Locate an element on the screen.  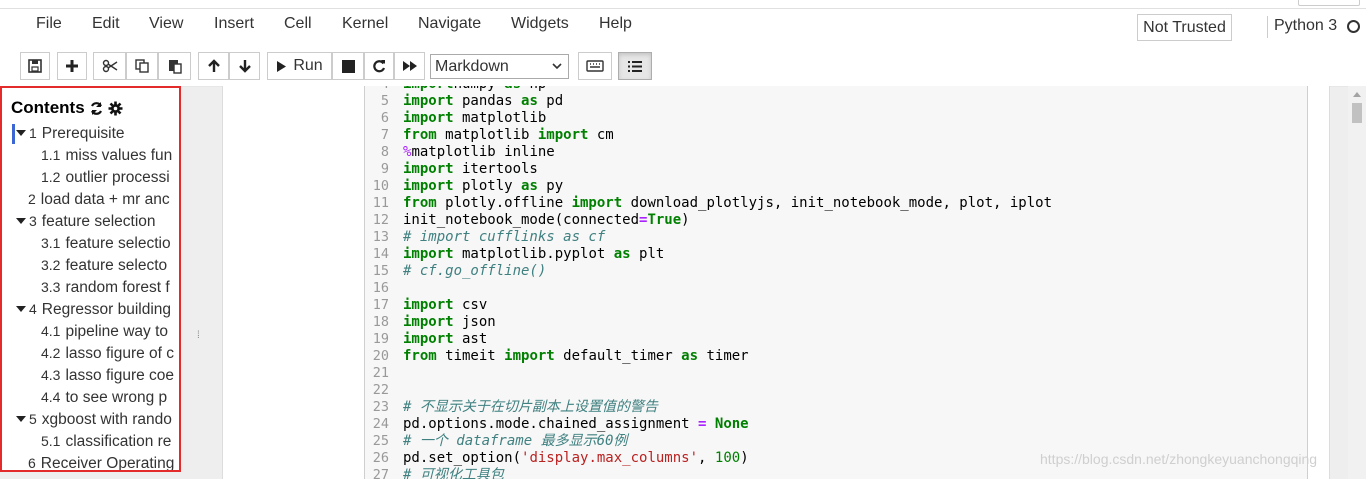
code-line: 6 import matplotlib is located at coordinates (836, 118).